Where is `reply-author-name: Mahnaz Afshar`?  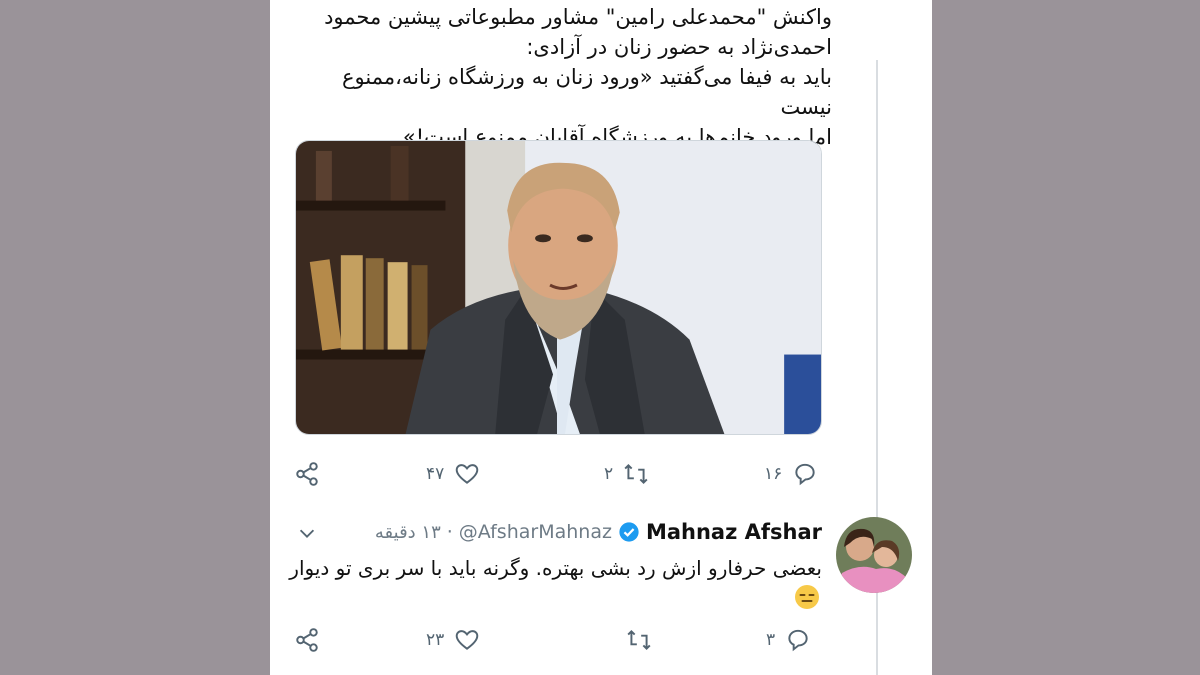
reply-author-name: Mahnaz Afshar is located at coordinates (734, 532).